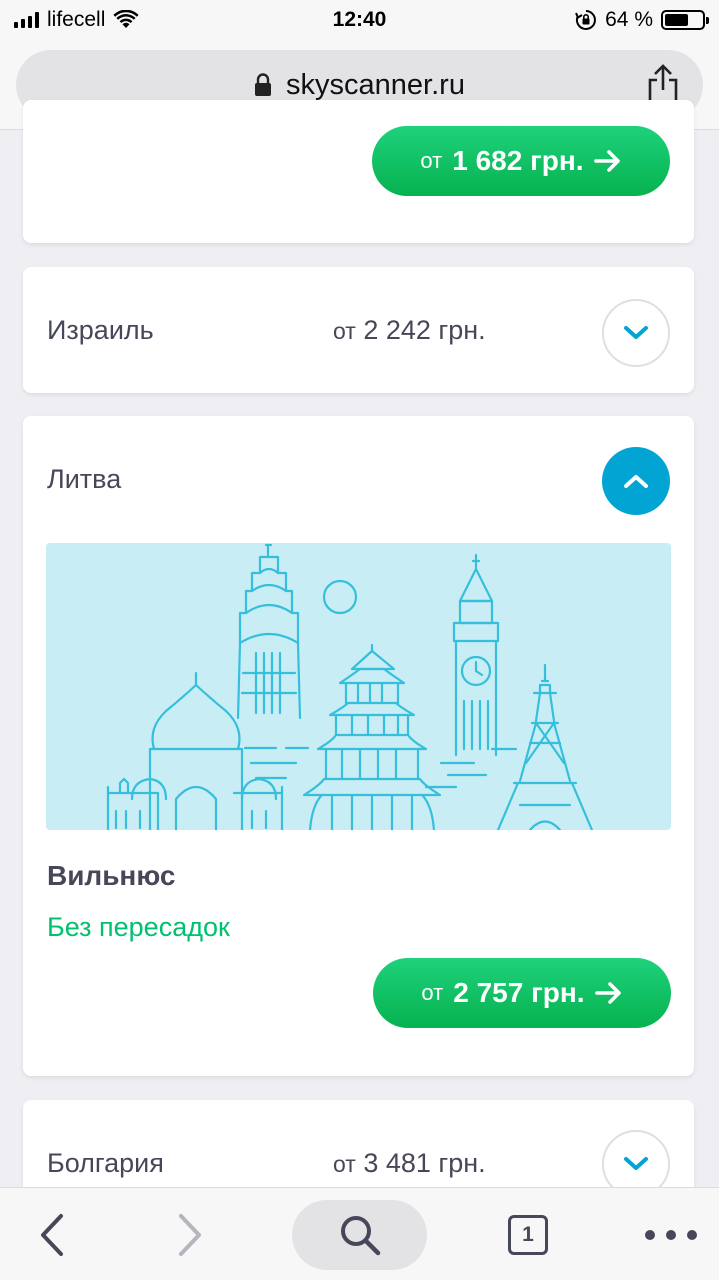  I want to click on tab-count: 1, so click(528, 1234).